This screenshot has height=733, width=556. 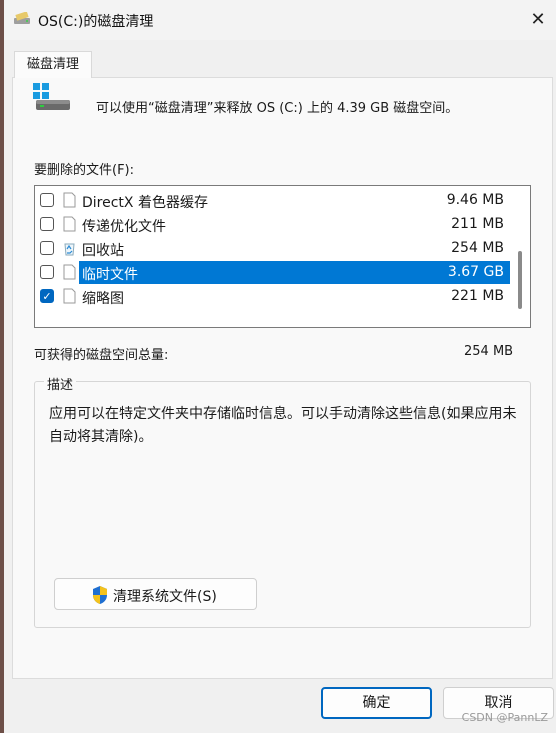 What do you see at coordinates (69, 249) in the screenshot?
I see `recycle-bin-icon` at bounding box center [69, 249].